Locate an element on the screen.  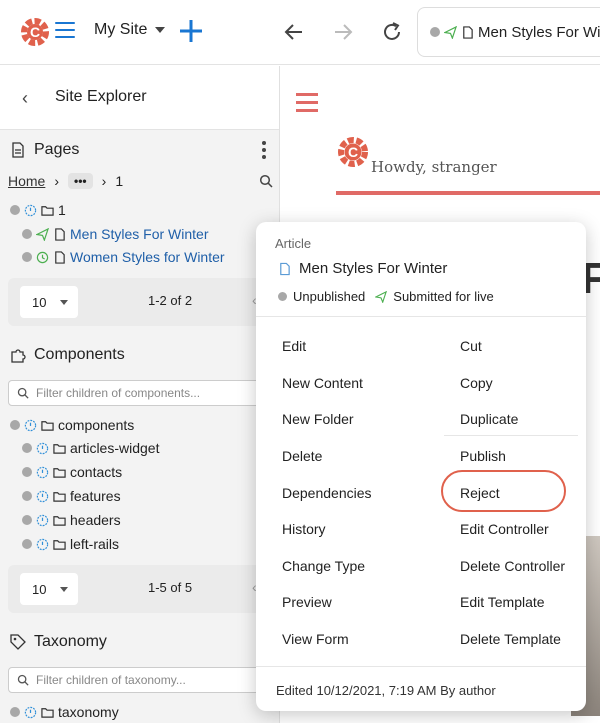
action-publish: Publish is located at coordinates (483, 456).